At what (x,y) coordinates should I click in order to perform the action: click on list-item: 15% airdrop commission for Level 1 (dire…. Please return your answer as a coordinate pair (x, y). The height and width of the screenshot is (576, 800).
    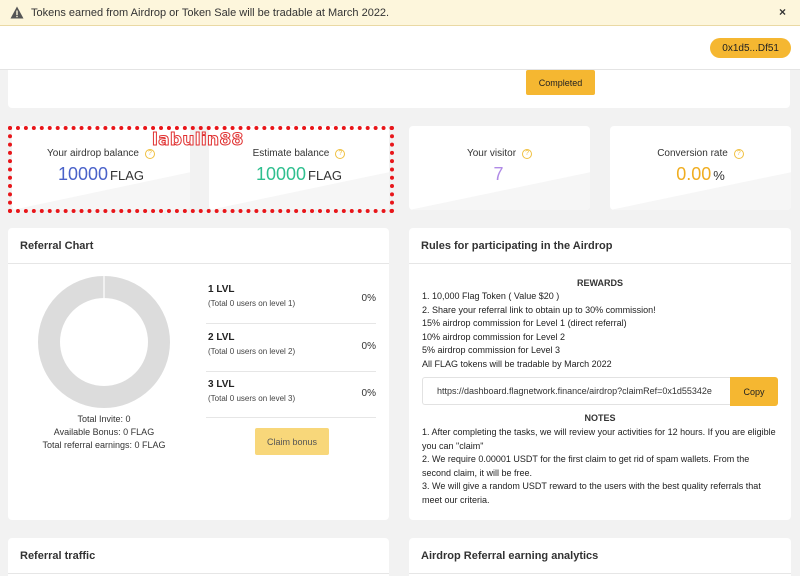
    Looking at the image, I should click on (524, 323).